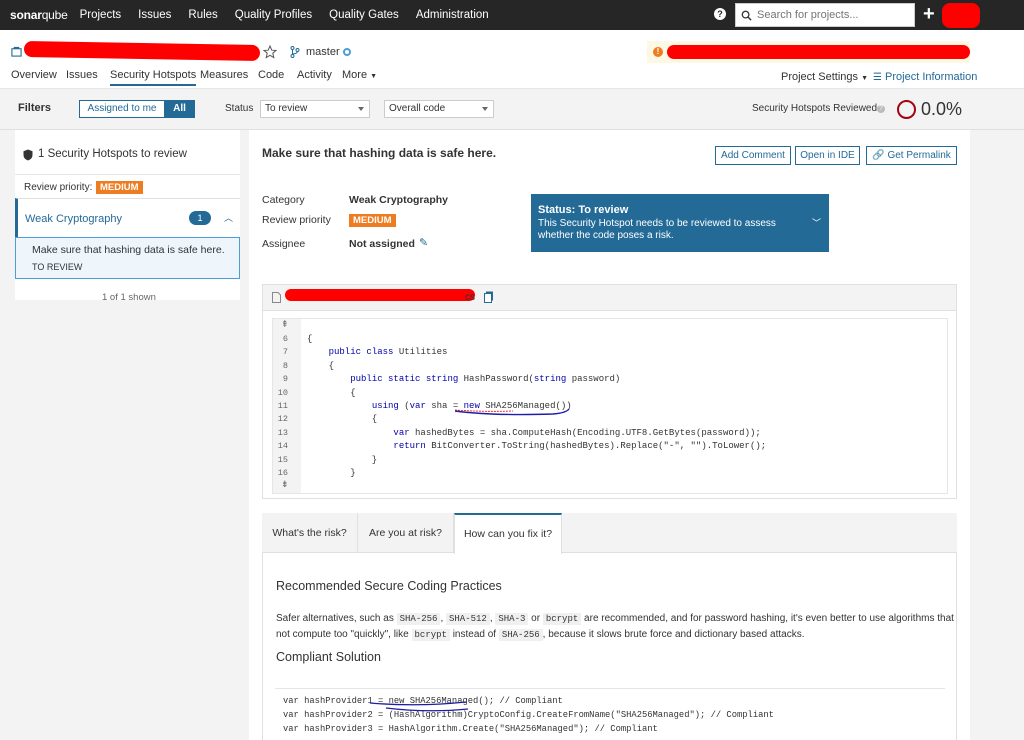 This screenshot has height=740, width=1024. What do you see at coordinates (270, 52) in the screenshot?
I see `star-icon` at bounding box center [270, 52].